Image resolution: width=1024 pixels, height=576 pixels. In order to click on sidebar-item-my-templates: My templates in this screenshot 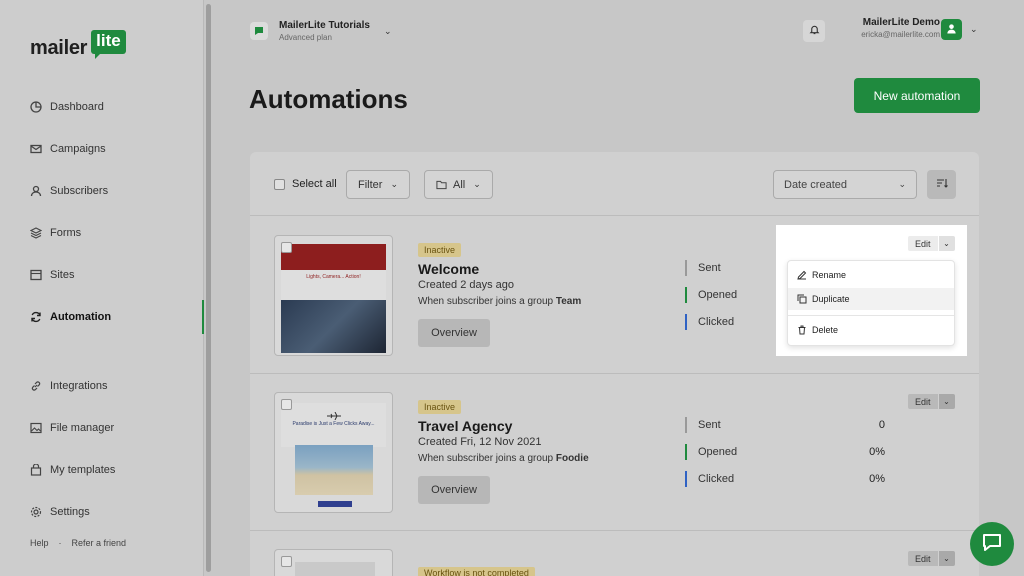, I will do `click(110, 470)`.